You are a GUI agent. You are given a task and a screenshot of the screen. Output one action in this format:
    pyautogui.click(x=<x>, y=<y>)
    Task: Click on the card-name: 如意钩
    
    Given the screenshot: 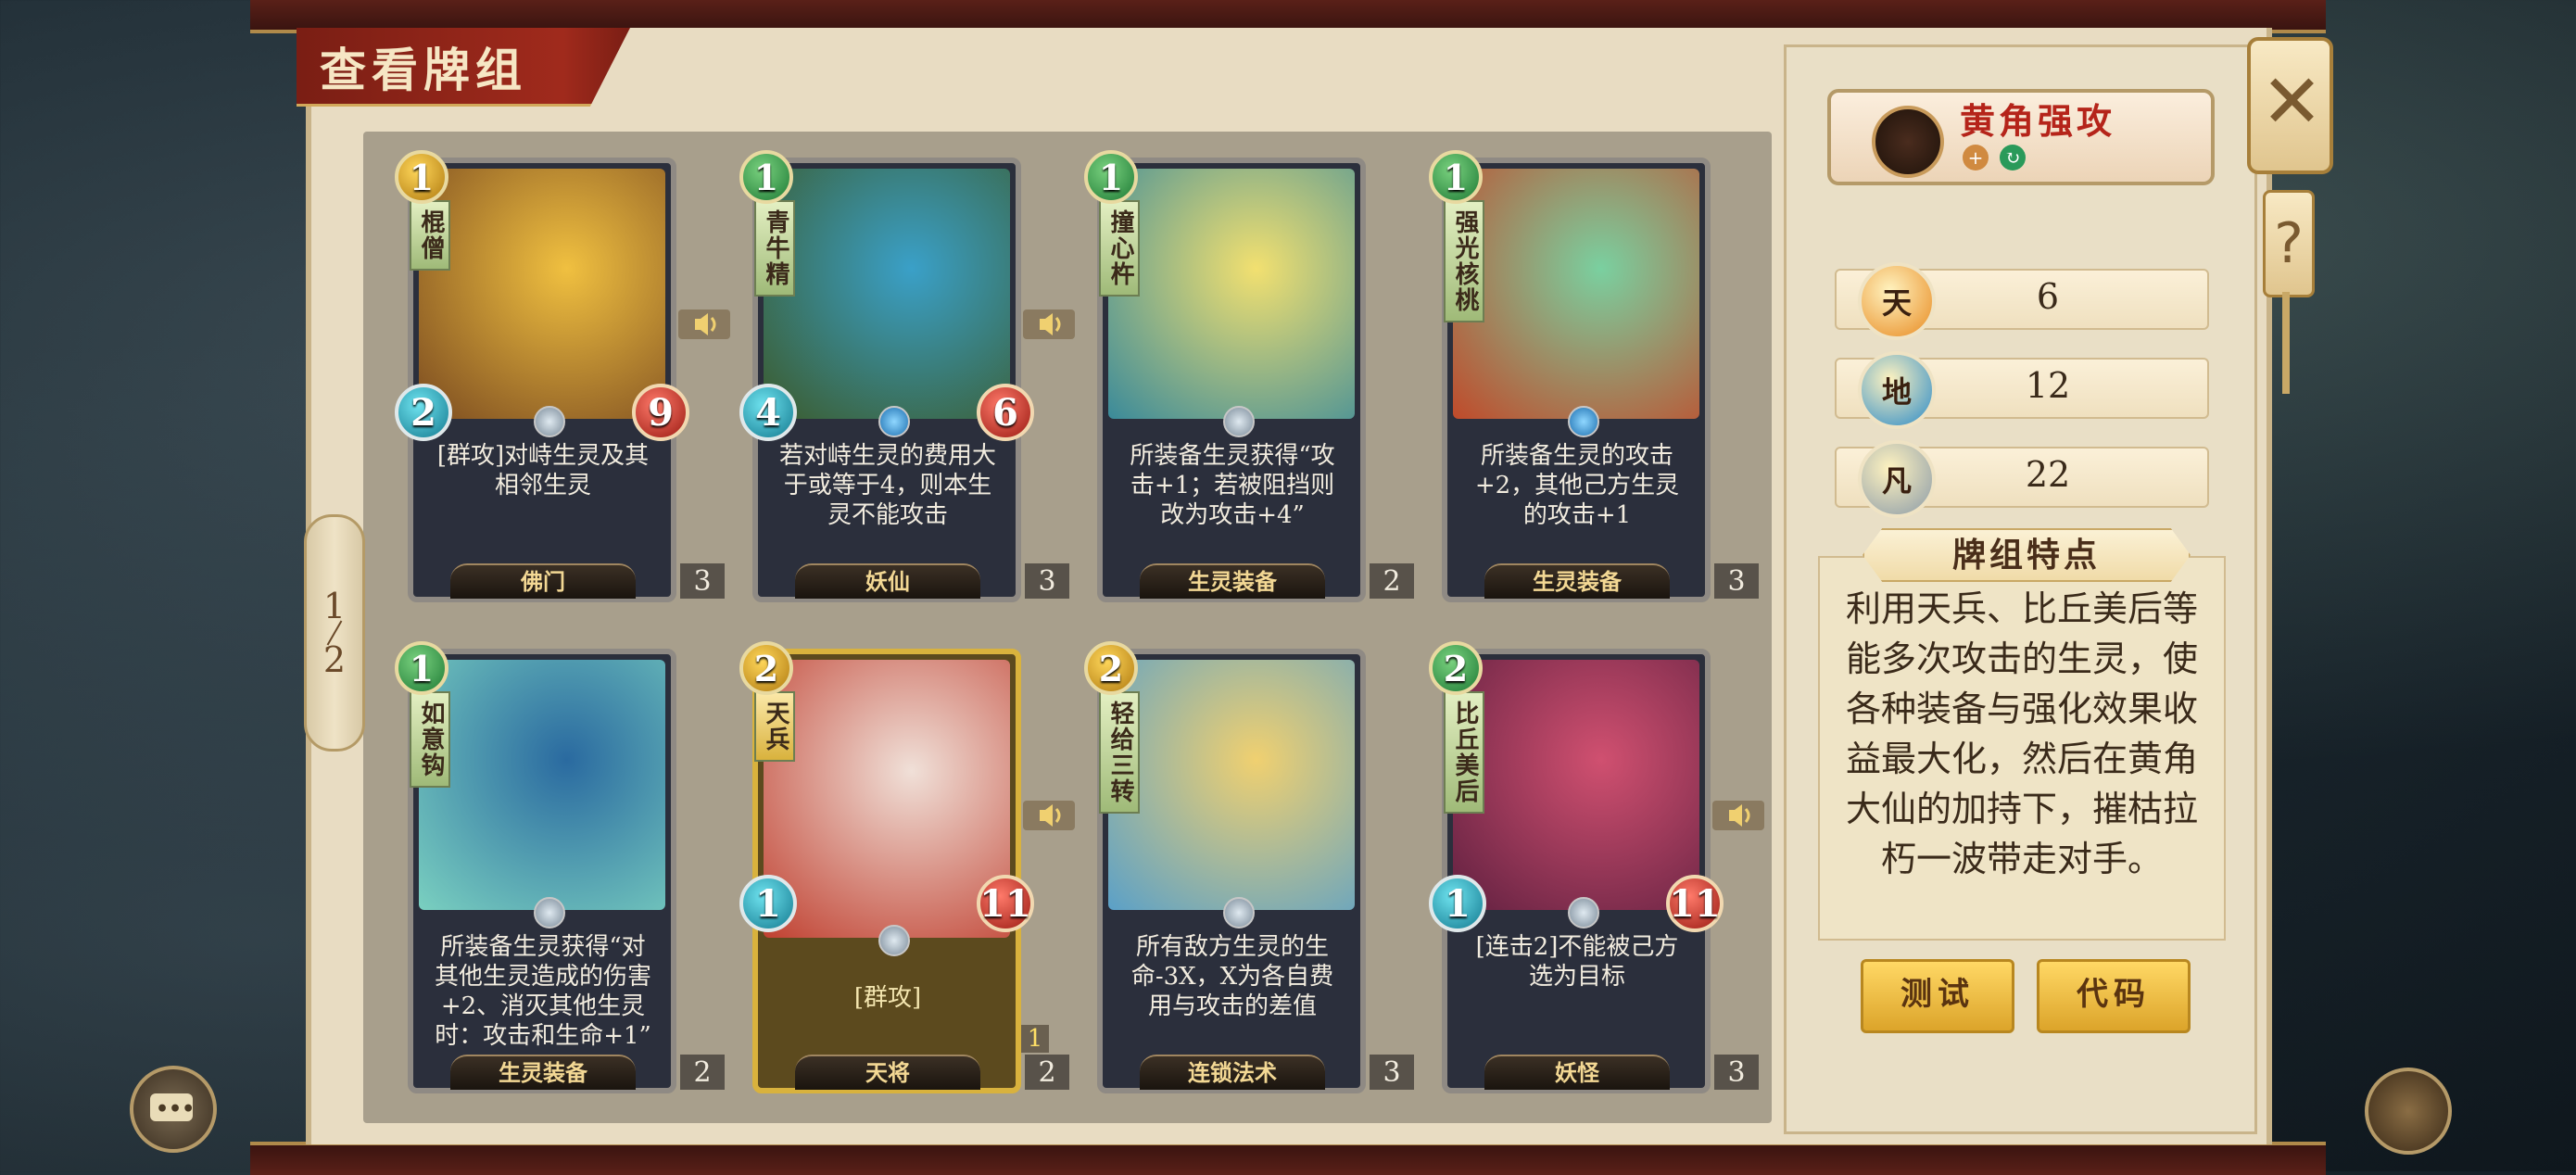 What is the action you would take?
    pyautogui.click(x=430, y=739)
    